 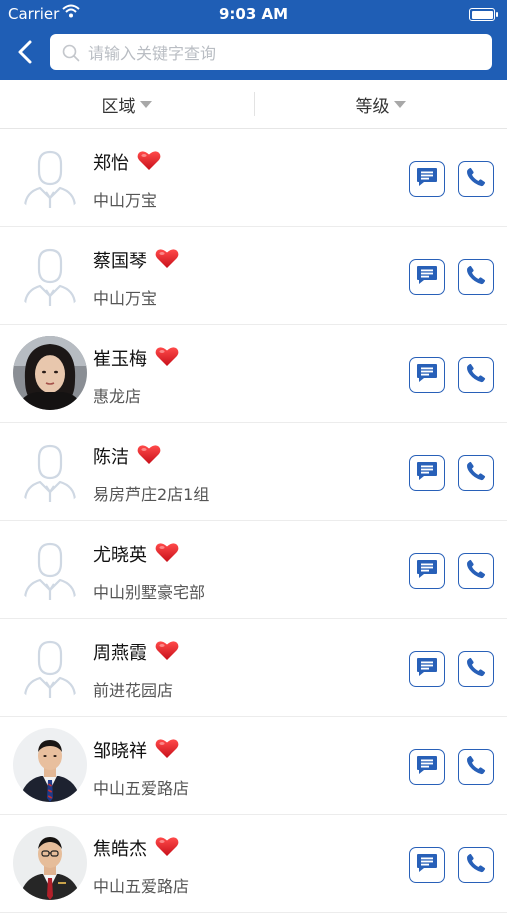 I want to click on chevron-left-icon, so click(x=25, y=52).